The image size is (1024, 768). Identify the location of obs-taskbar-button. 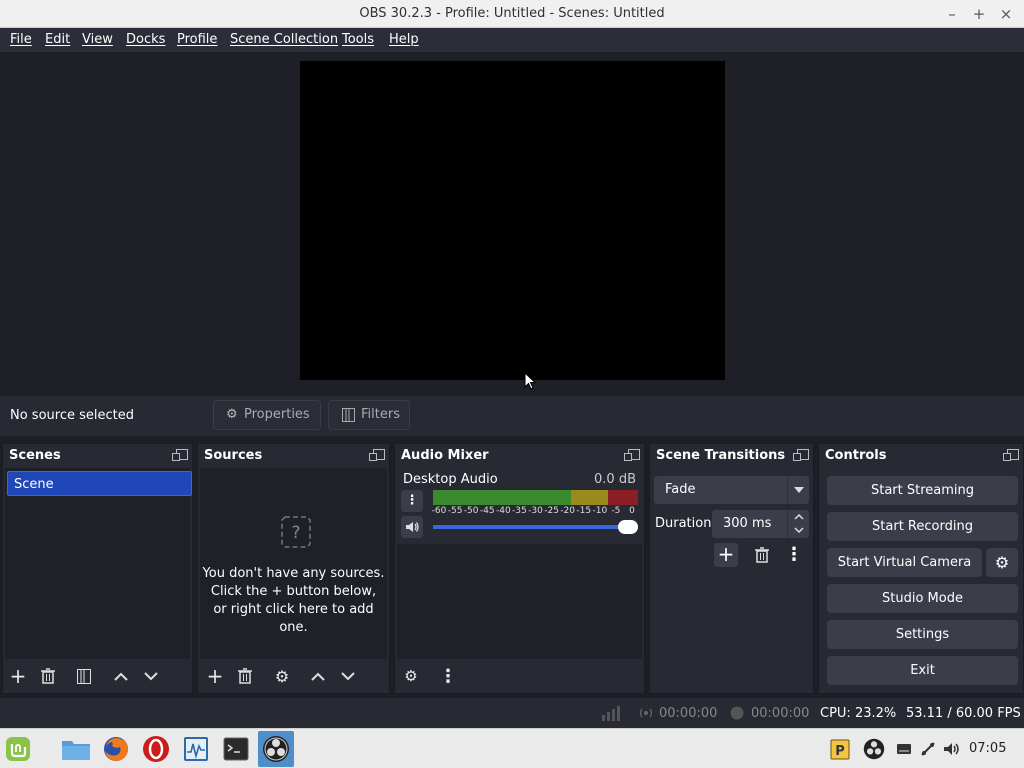
(276, 749).